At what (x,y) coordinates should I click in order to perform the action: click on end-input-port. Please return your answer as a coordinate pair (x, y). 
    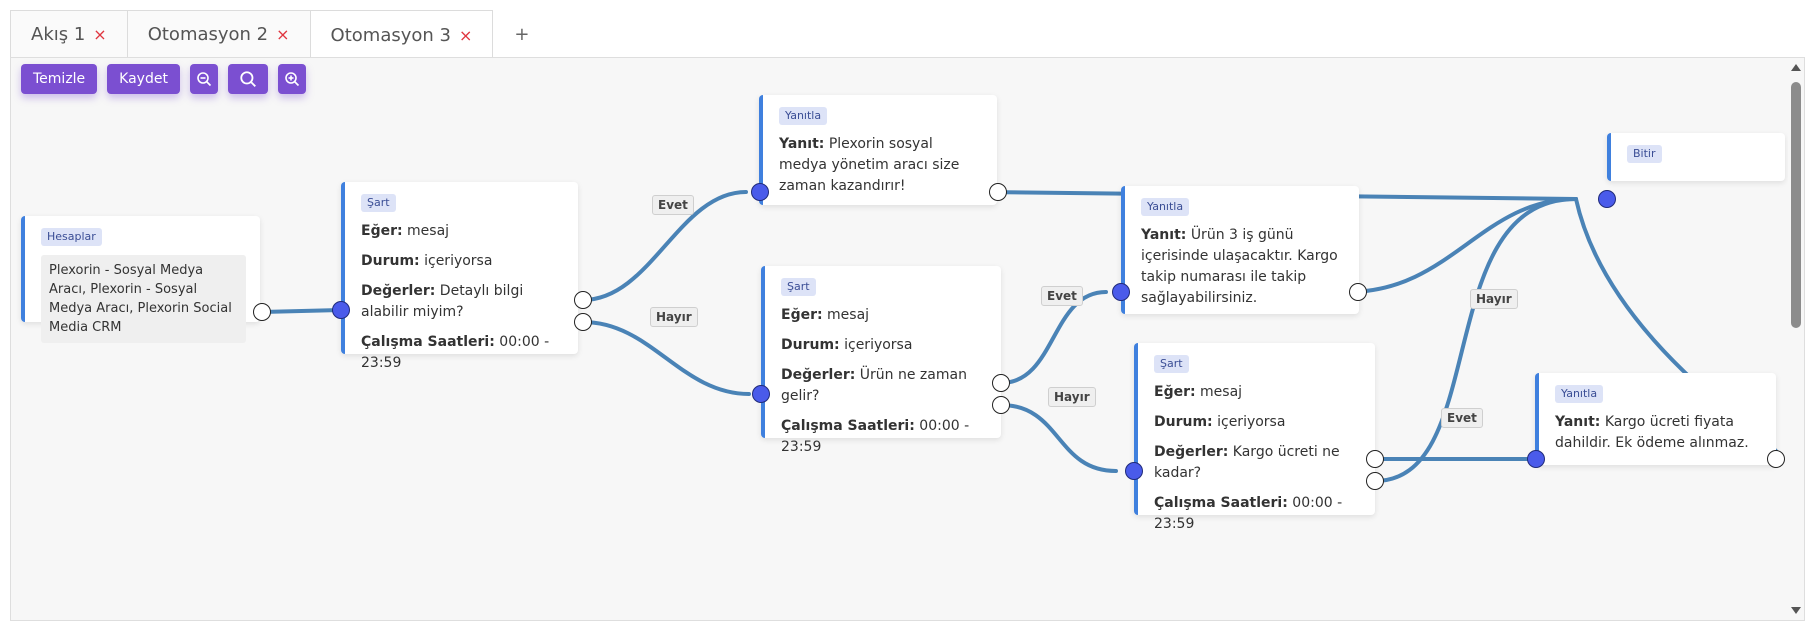
    Looking at the image, I should click on (1607, 199).